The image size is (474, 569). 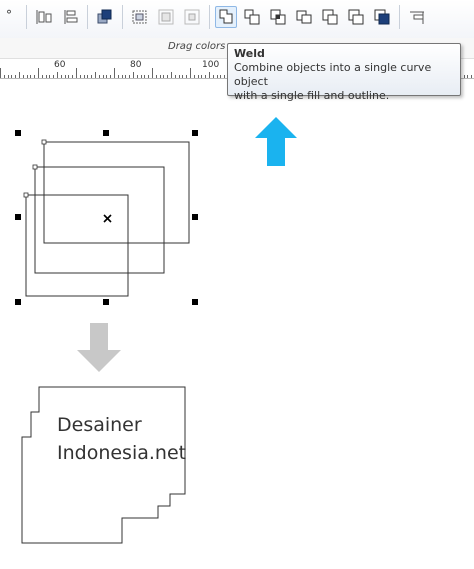 I want to click on combine-button, so click(x=140, y=17).